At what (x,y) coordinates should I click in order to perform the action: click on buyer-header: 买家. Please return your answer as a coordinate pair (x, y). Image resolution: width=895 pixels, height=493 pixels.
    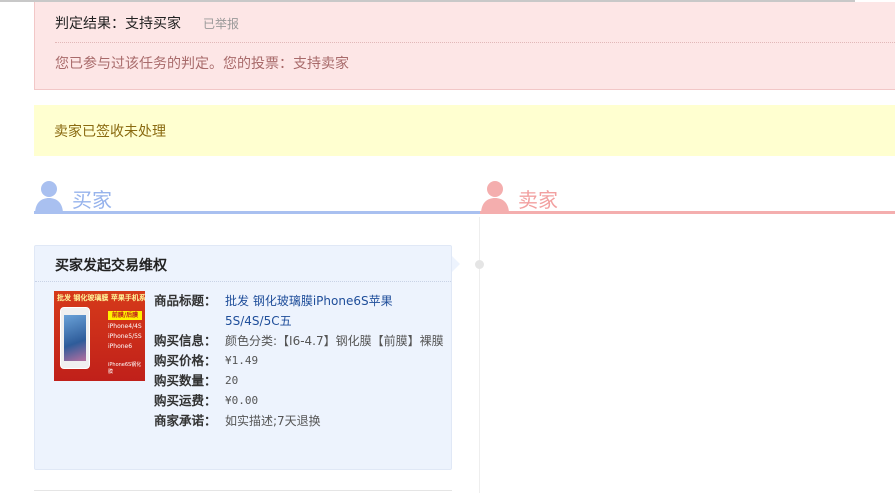
    Looking at the image, I should click on (257, 196).